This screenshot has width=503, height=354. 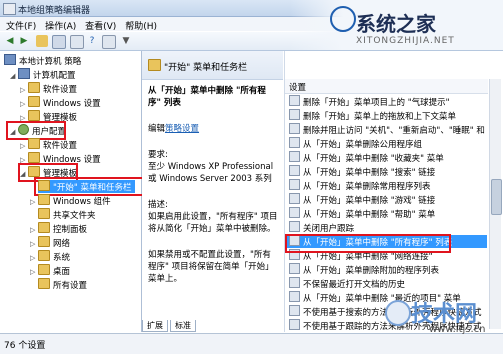 What do you see at coordinates (158, 205) in the screenshot?
I see `description-label: 描述:` at bounding box center [158, 205].